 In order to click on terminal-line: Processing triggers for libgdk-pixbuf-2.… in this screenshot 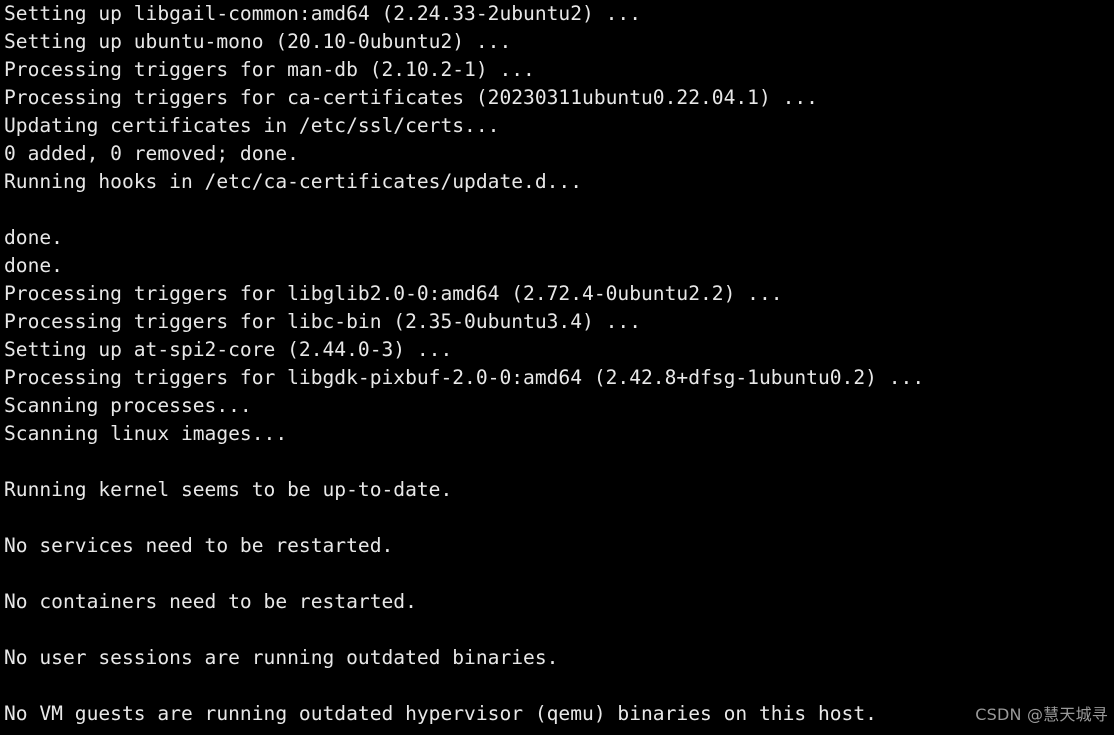, I will do `click(464, 377)`.